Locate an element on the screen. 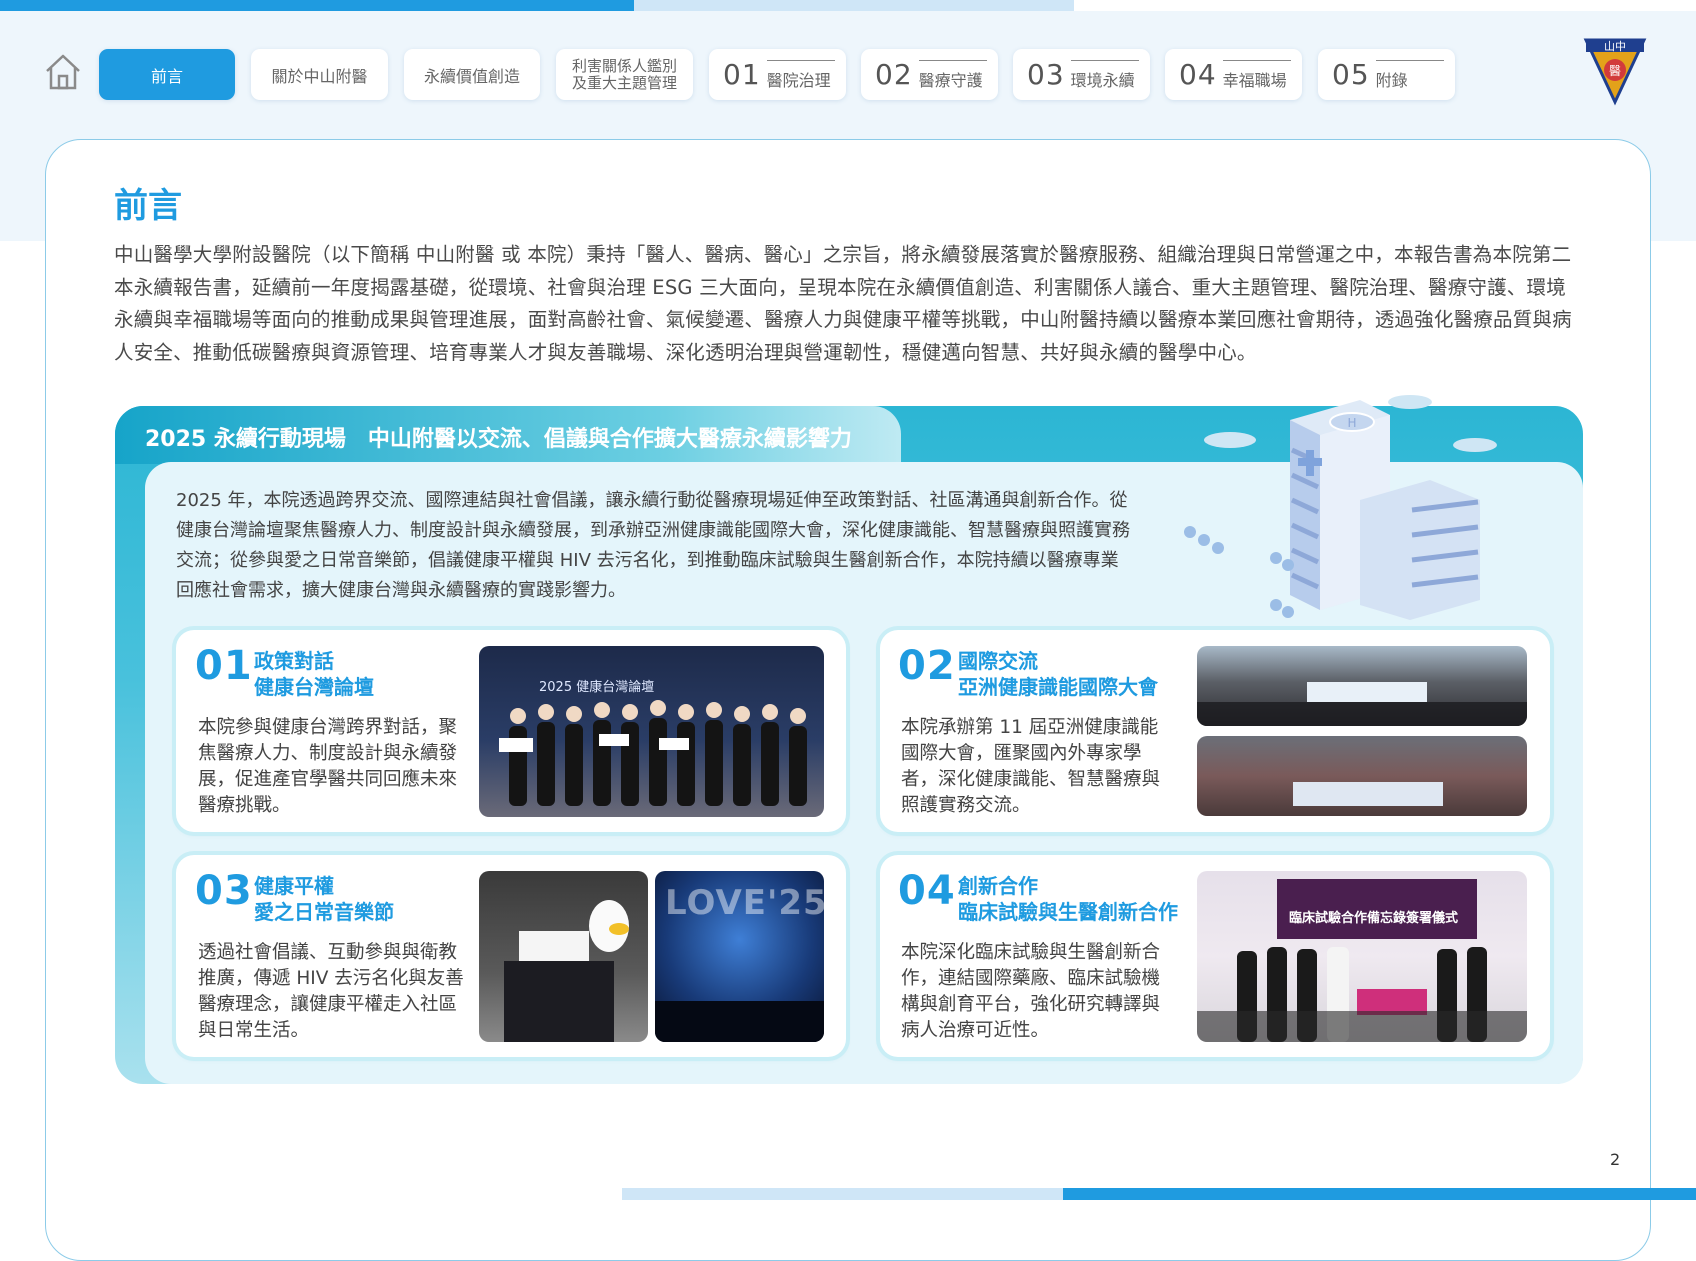  mou-signing-photo: 臨床試驗合作備忘錄簽署儀式 is located at coordinates (1362, 956).